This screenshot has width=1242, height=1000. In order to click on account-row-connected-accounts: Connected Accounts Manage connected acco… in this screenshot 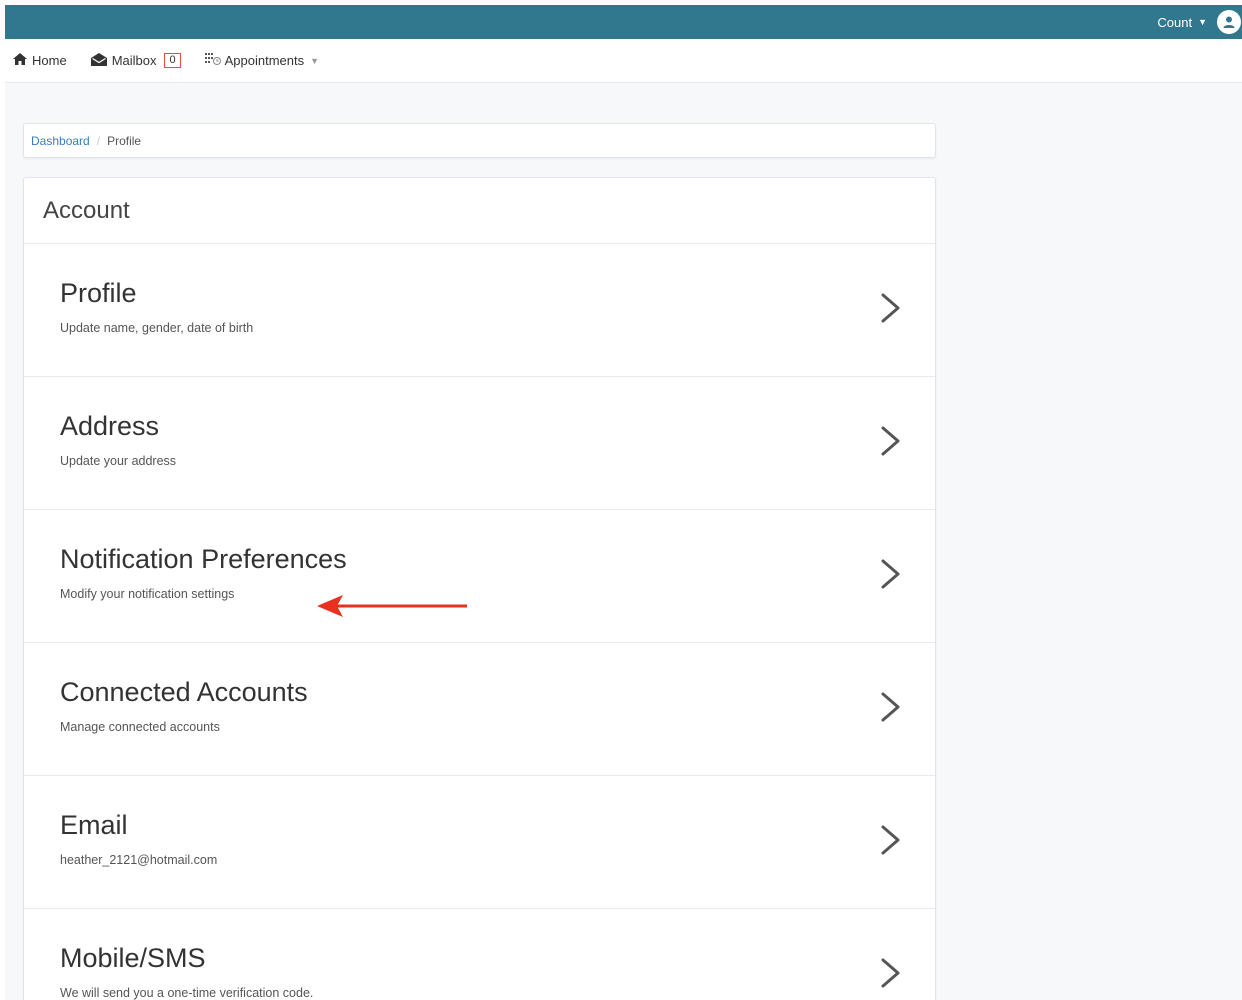, I will do `click(479, 709)`.